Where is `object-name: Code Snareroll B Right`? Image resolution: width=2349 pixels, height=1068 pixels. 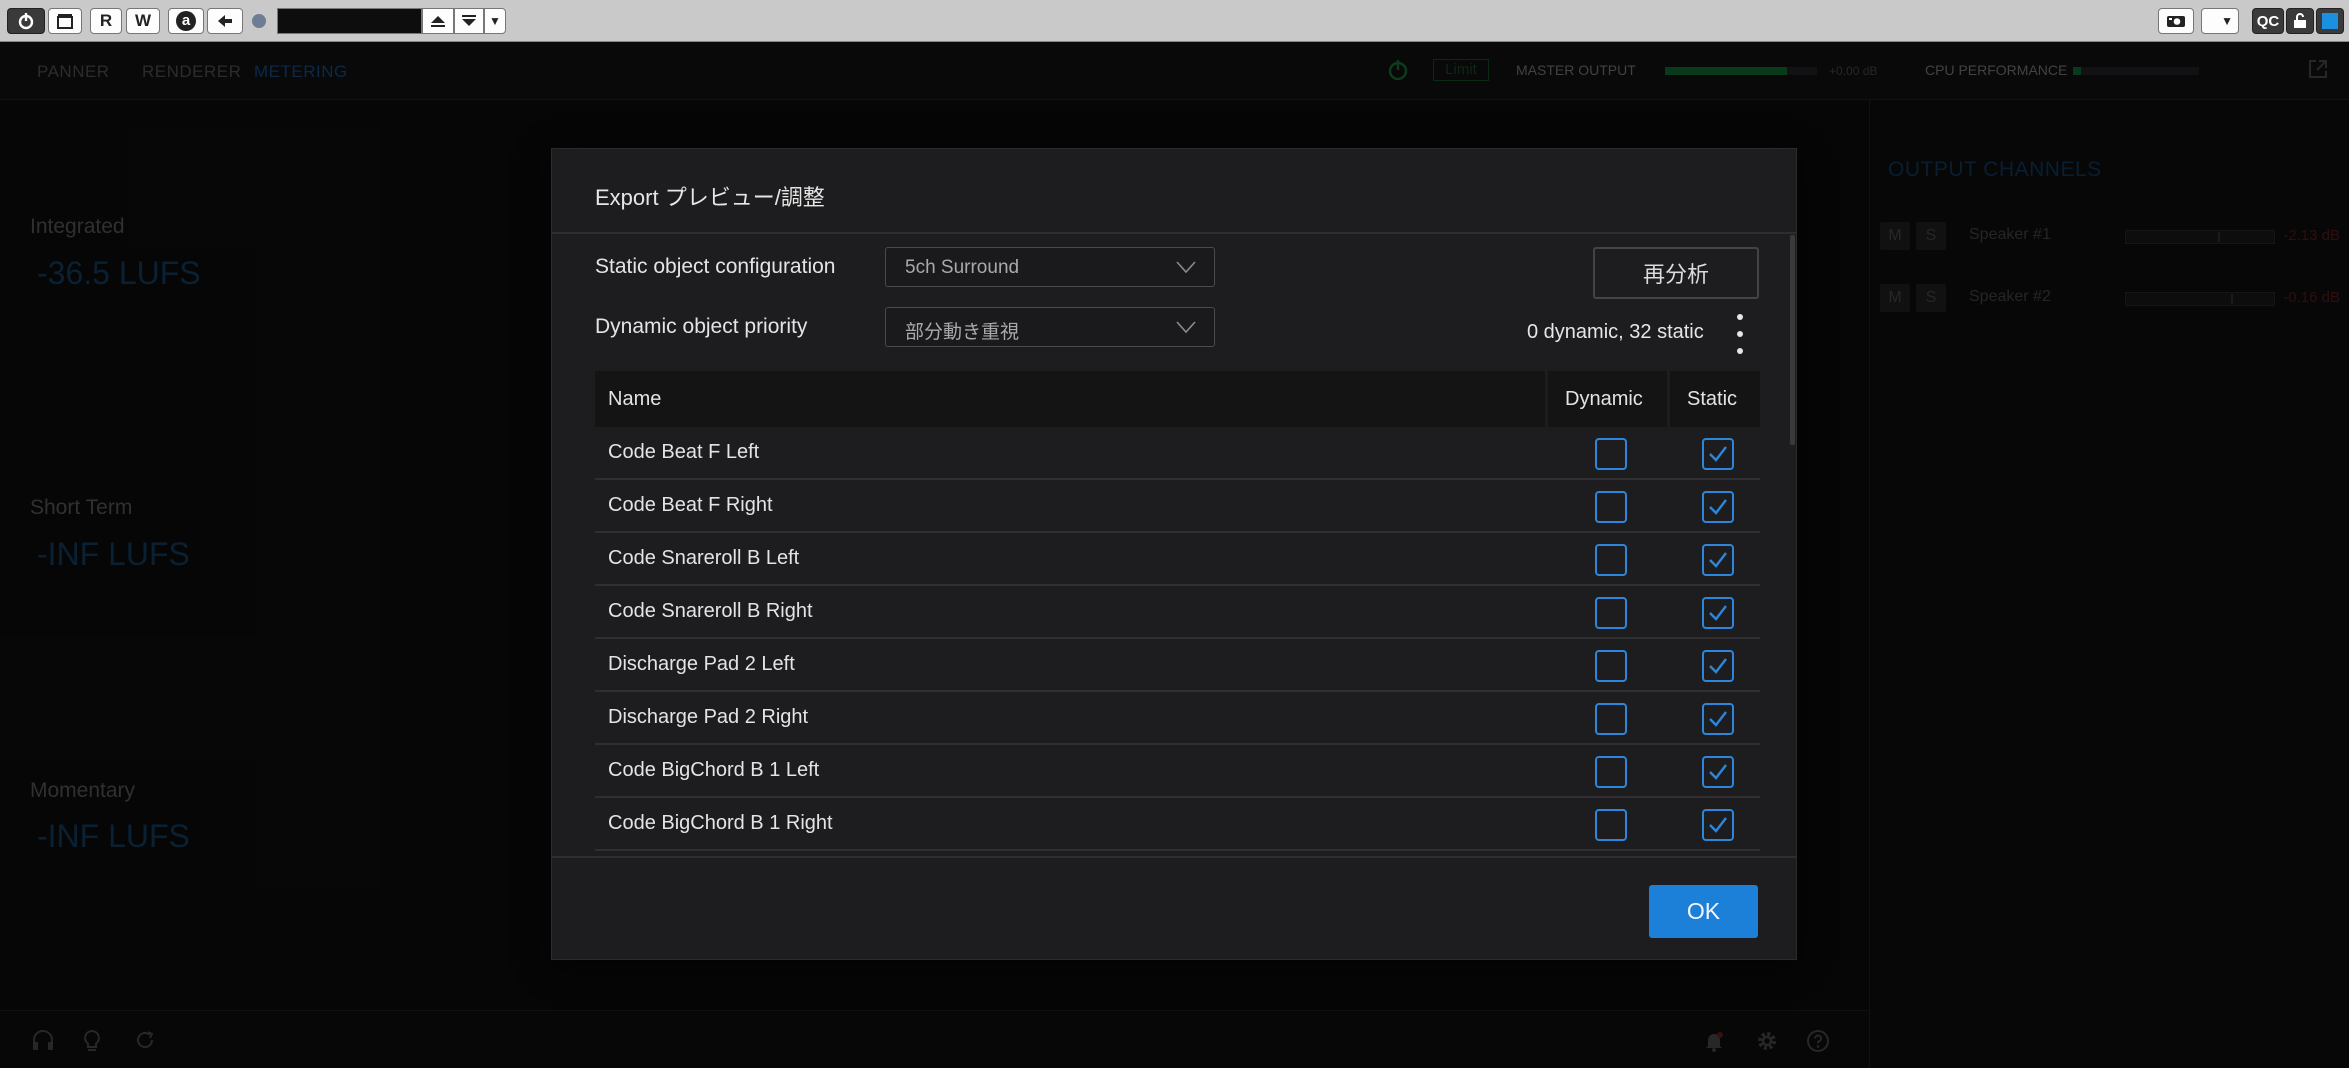
object-name: Code Snareroll B Right is located at coordinates (710, 611).